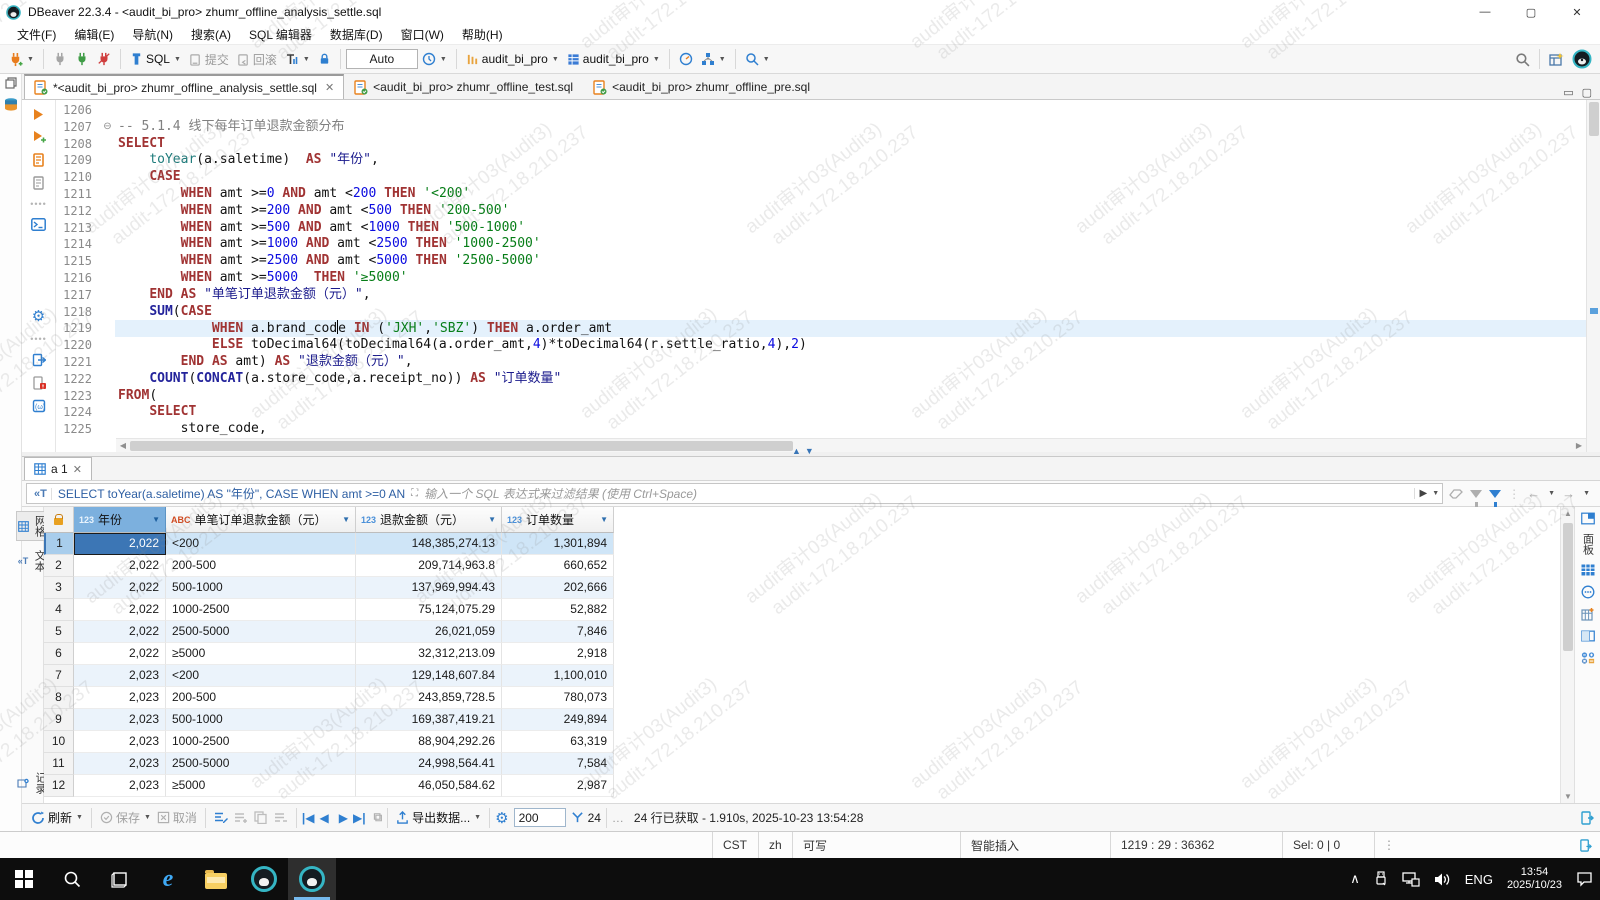 Image resolution: width=1600 pixels, height=900 pixels. I want to click on delete-row-icon, so click(281, 817).